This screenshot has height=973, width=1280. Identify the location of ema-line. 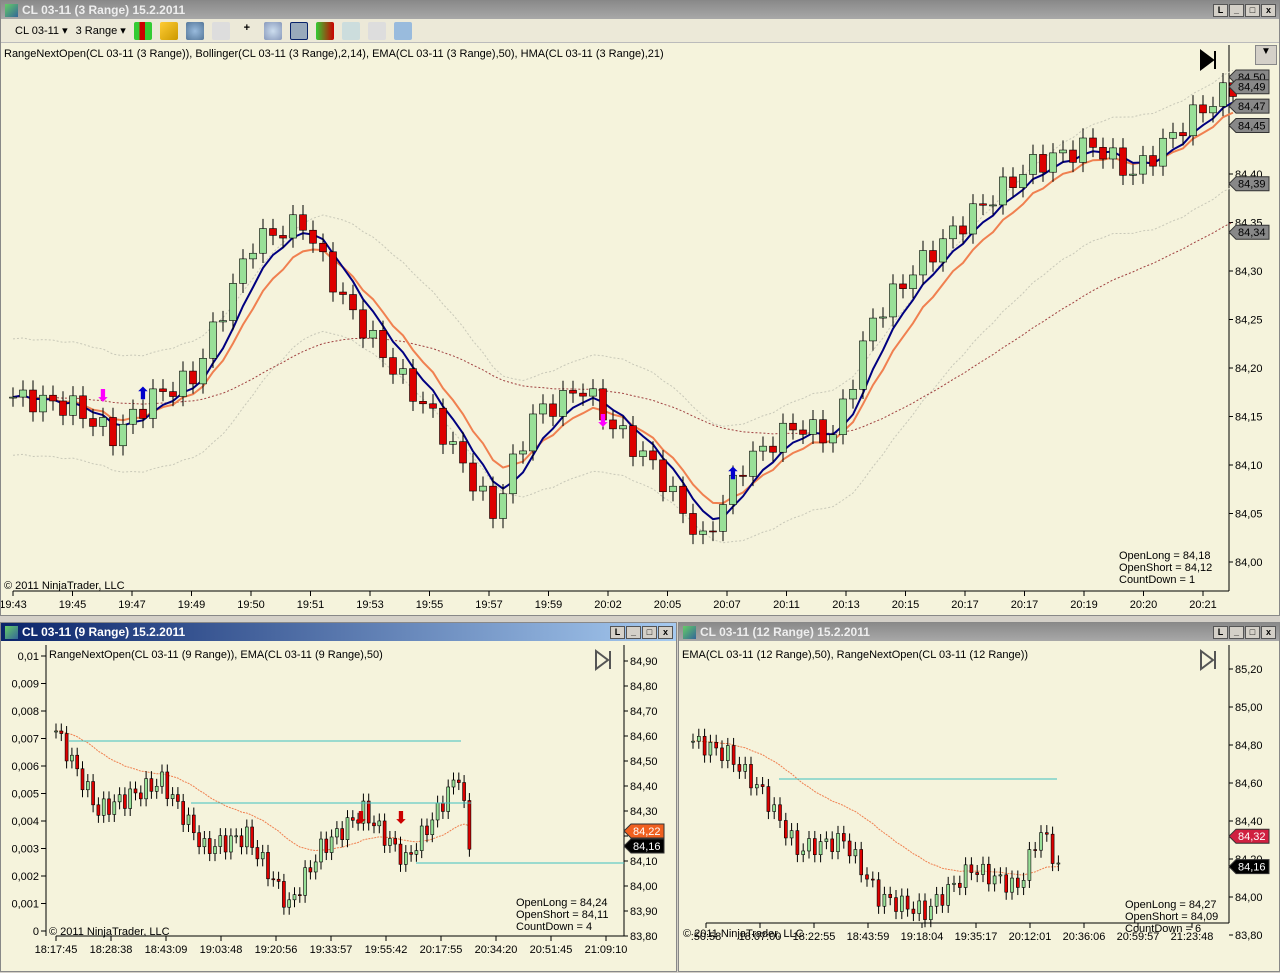
(262, 791).